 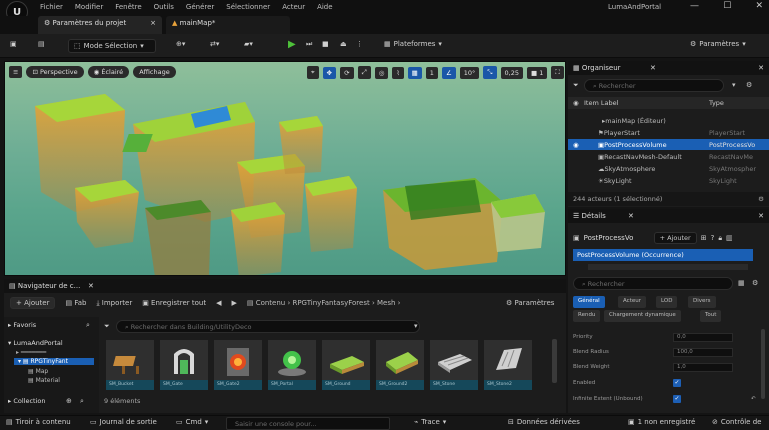 What do you see at coordinates (454, 365) in the screenshot?
I see `asset-tile: SM_Stone` at bounding box center [454, 365].